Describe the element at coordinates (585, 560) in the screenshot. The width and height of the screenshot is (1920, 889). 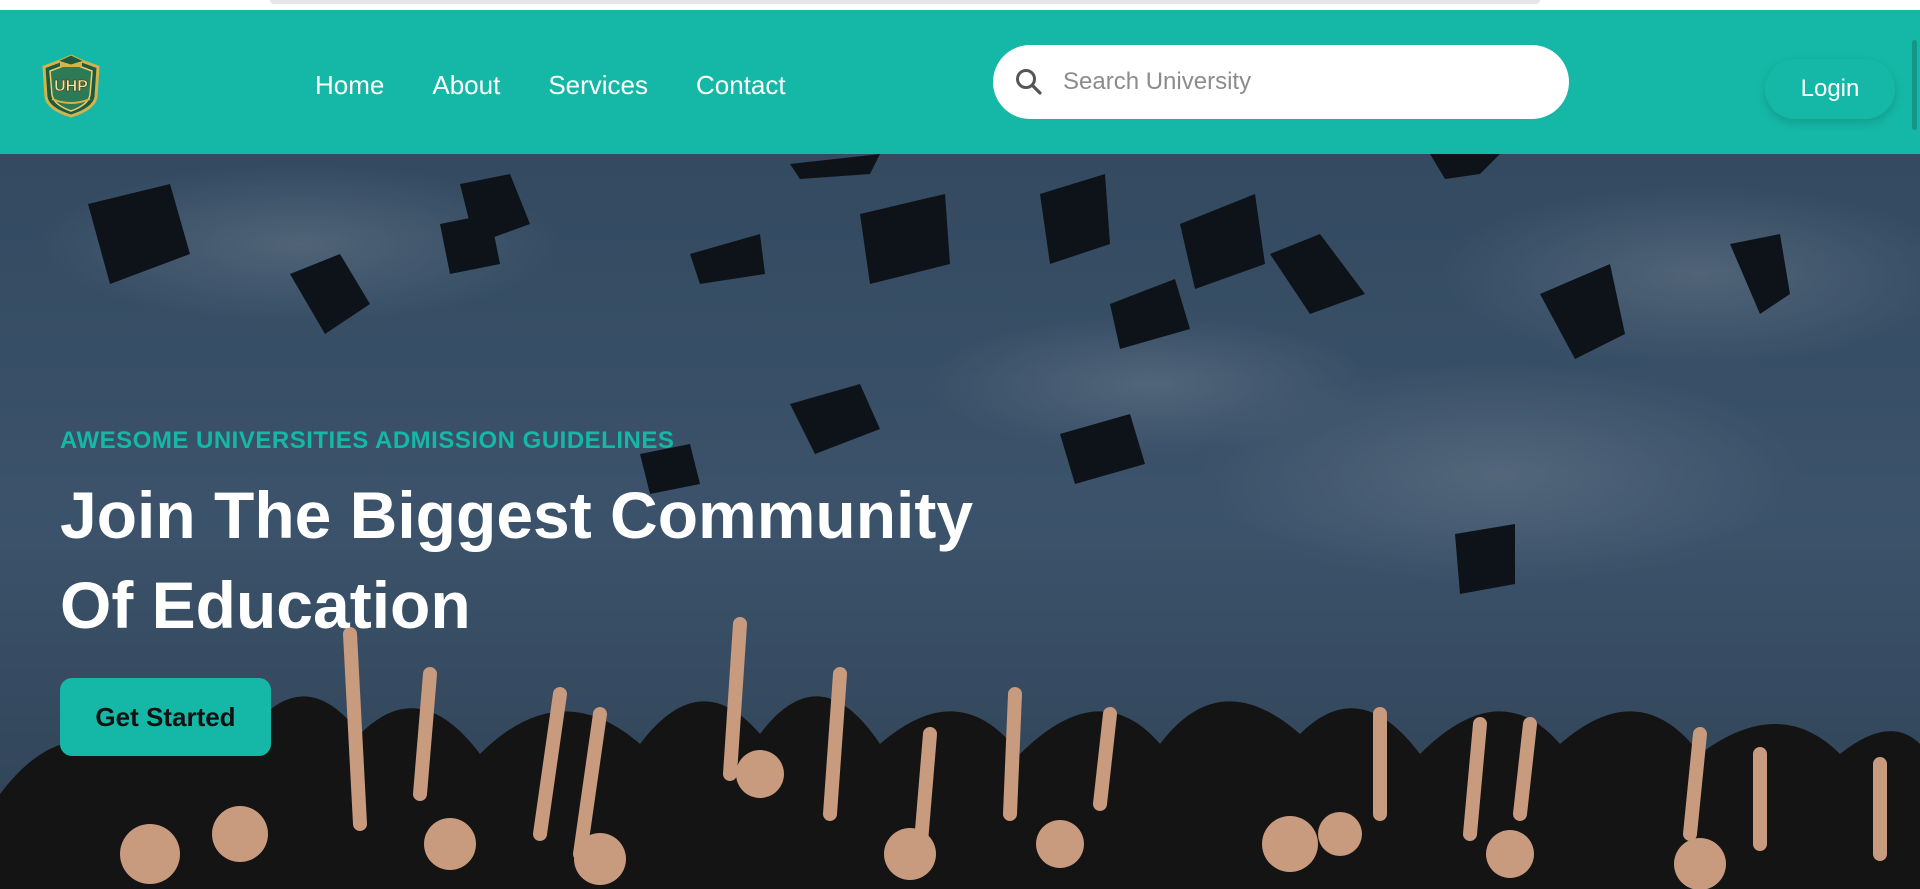
I see `hero-title: Join The Biggest Community Of Education` at that location.